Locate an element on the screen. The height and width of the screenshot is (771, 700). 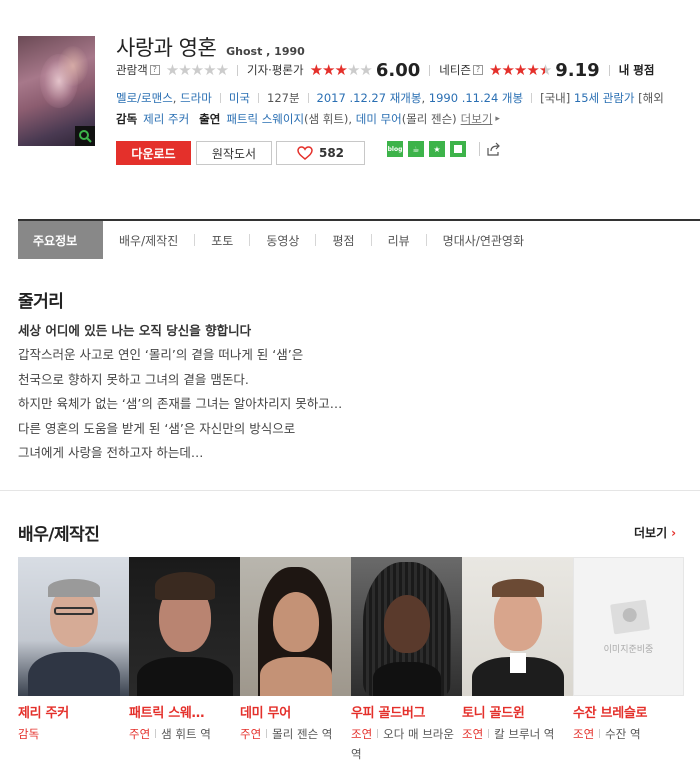
tab-rating: 평점 is located at coordinates (343, 240).